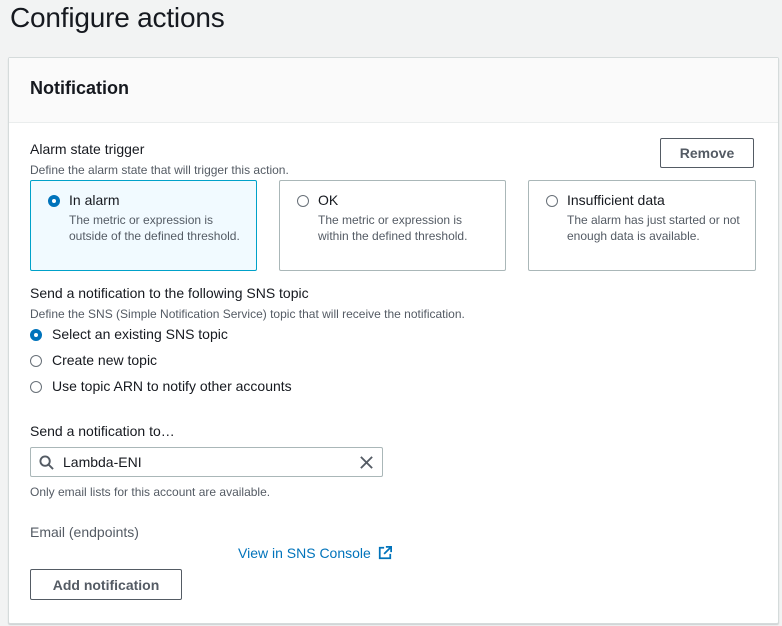 The width and height of the screenshot is (782, 626). I want to click on search-icon, so click(46, 465).